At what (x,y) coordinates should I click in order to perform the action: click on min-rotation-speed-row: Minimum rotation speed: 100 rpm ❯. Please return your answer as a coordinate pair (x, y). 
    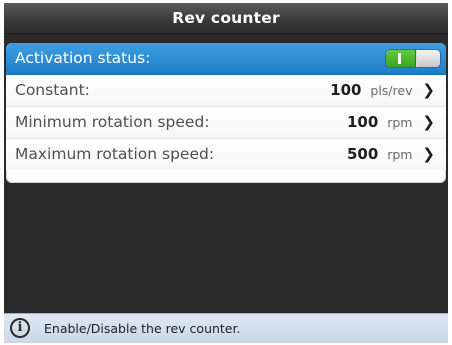
    Looking at the image, I should click on (226, 123).